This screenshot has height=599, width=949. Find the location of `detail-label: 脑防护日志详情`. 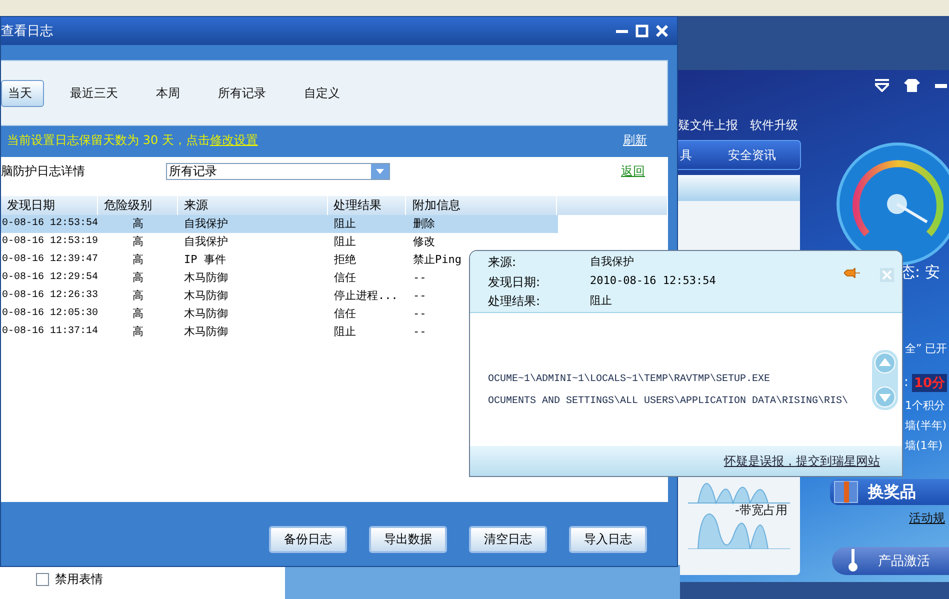

detail-label: 脑防护日志详情 is located at coordinates (43, 171).